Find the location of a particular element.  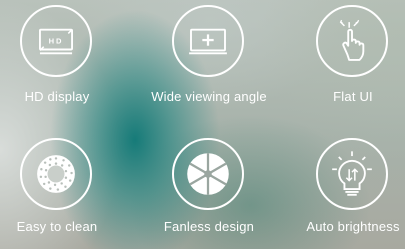

hd-monitor-icon: HD is located at coordinates (56, 41).